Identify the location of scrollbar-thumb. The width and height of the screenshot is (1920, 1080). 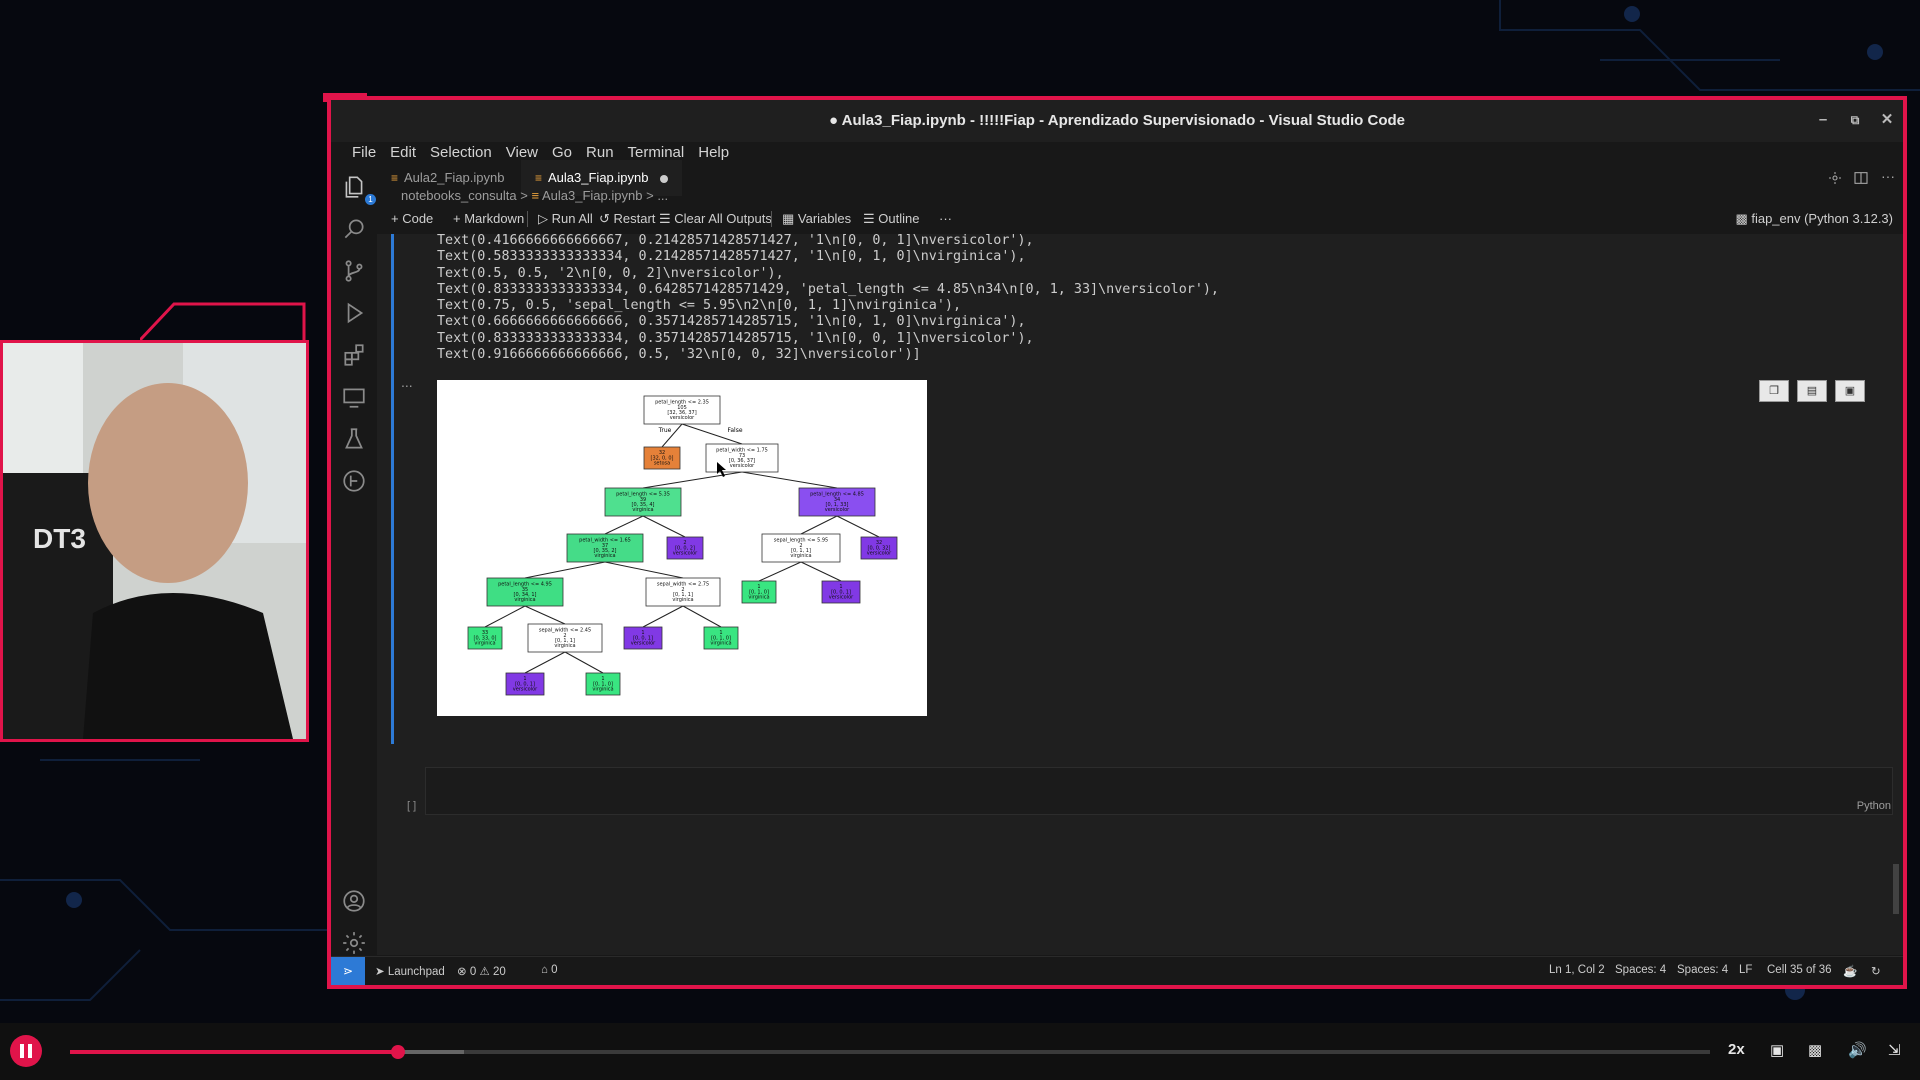
(1896, 889).